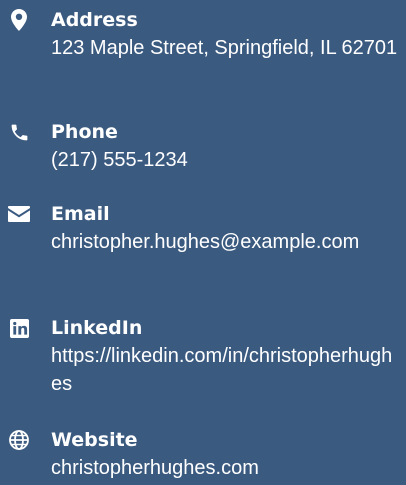  Describe the element at coordinates (19, 132) in the screenshot. I see `phone-icon` at that location.